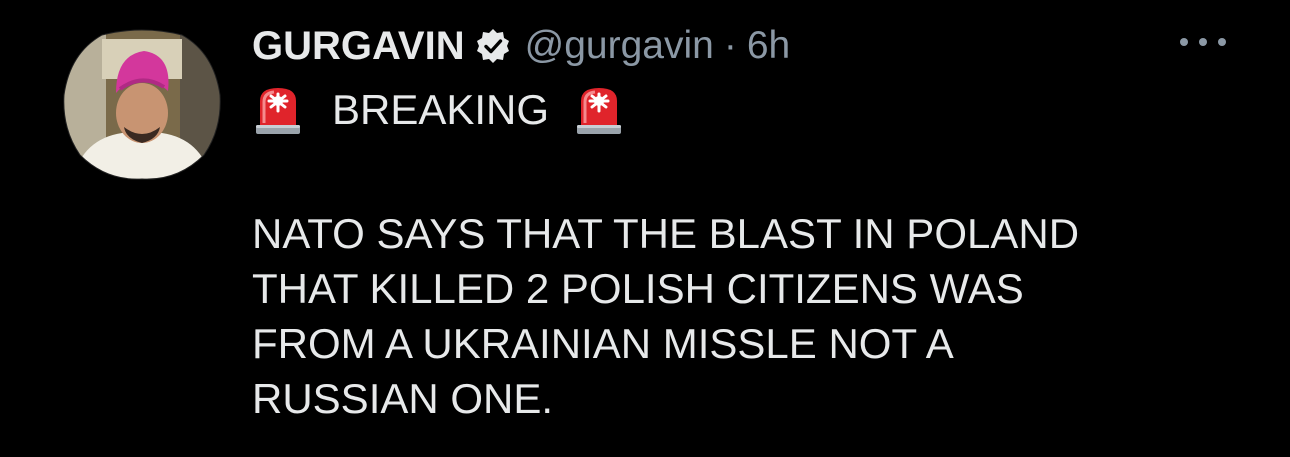 This screenshot has width=1290, height=457. What do you see at coordinates (768, 46) in the screenshot?
I see `timestamp: 6h` at bounding box center [768, 46].